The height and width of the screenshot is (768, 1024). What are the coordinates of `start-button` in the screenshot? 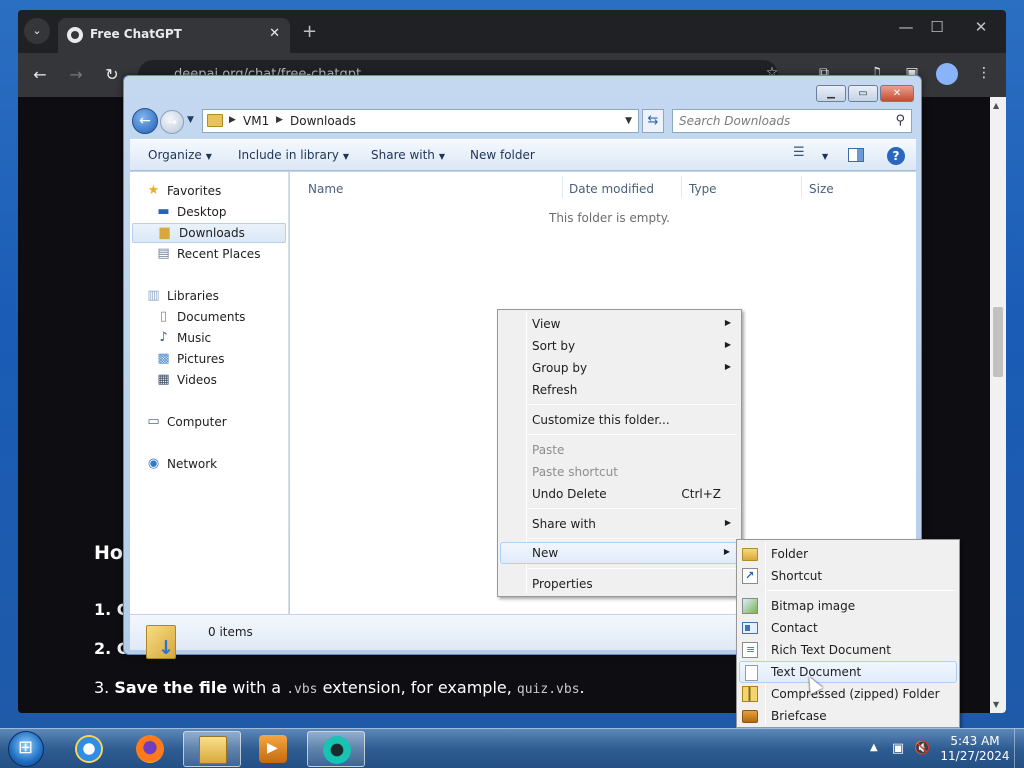 It's located at (26, 749).